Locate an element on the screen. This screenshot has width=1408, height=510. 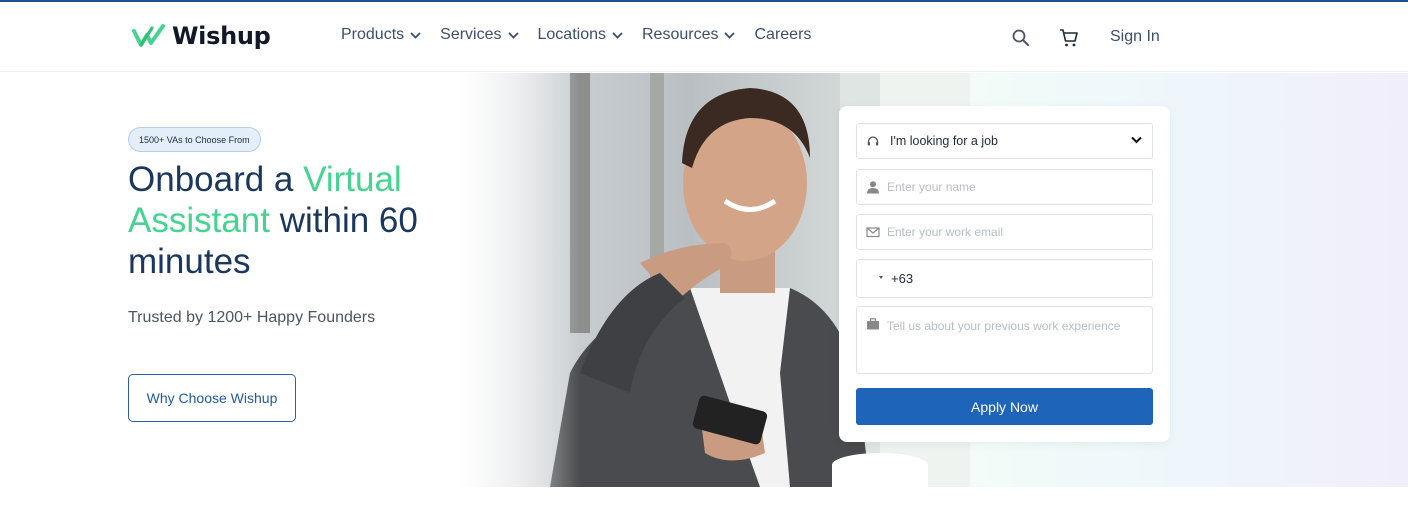
briefcase-icon is located at coordinates (873, 324).